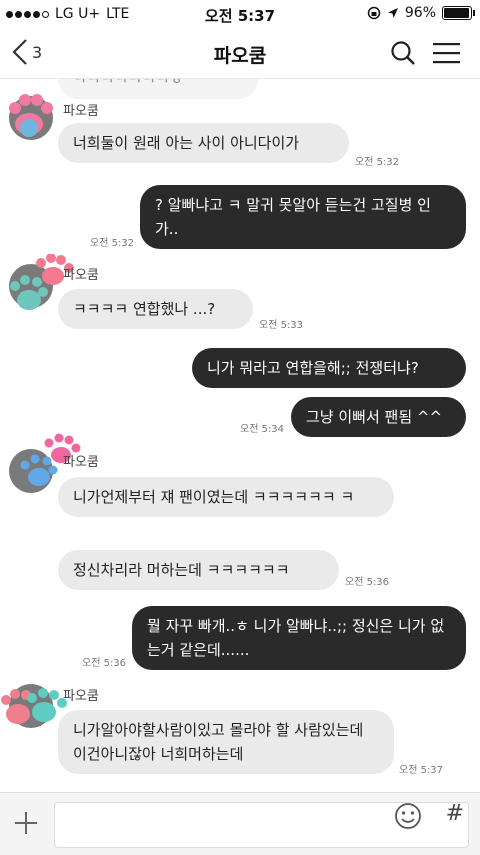 The width and height of the screenshot is (480, 855). What do you see at coordinates (420, 13) in the screenshot?
I see `battery-percent: 96%` at bounding box center [420, 13].